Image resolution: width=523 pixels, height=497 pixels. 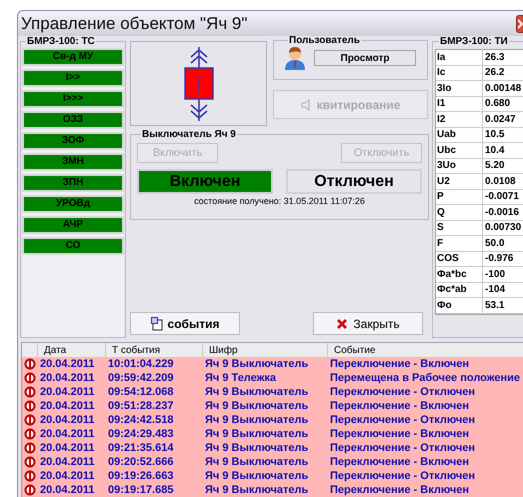 I want to click on measure-value: 53.1, so click(x=494, y=305).